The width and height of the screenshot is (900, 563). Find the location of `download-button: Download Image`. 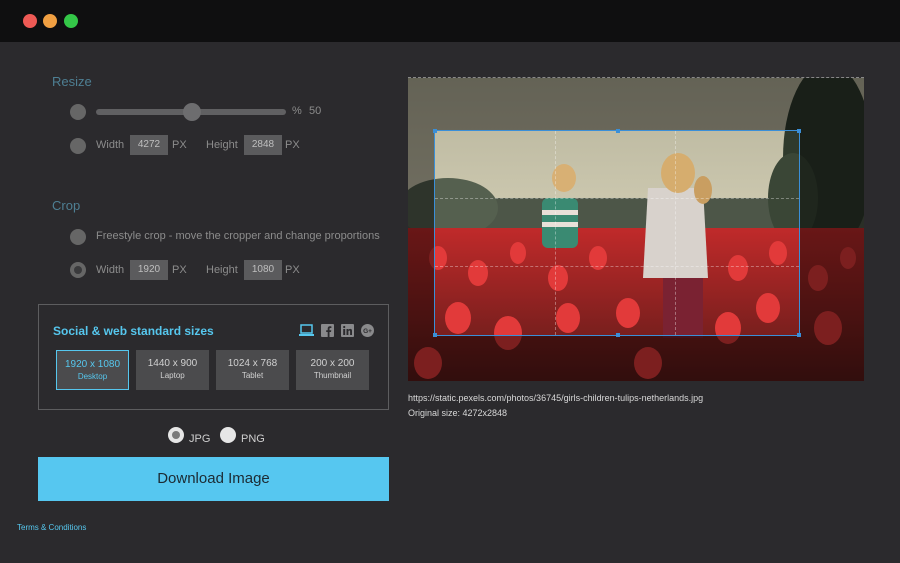

download-button: Download Image is located at coordinates (213, 479).